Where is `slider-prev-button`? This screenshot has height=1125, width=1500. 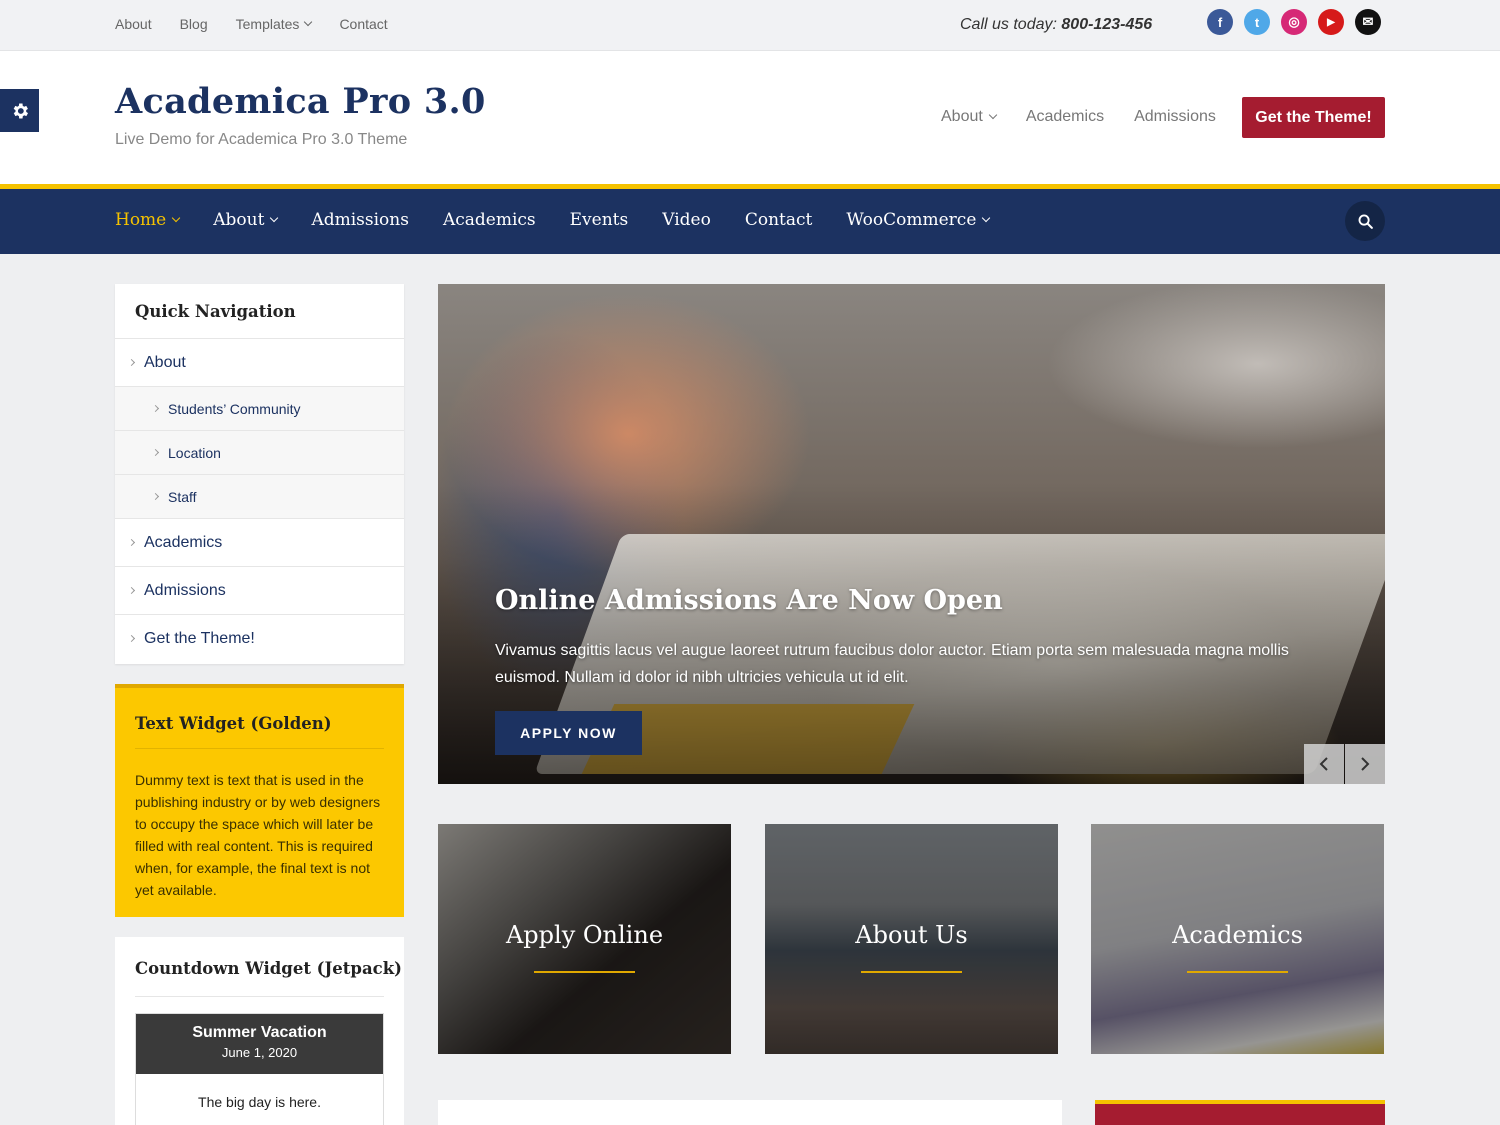
slider-prev-button is located at coordinates (1324, 764).